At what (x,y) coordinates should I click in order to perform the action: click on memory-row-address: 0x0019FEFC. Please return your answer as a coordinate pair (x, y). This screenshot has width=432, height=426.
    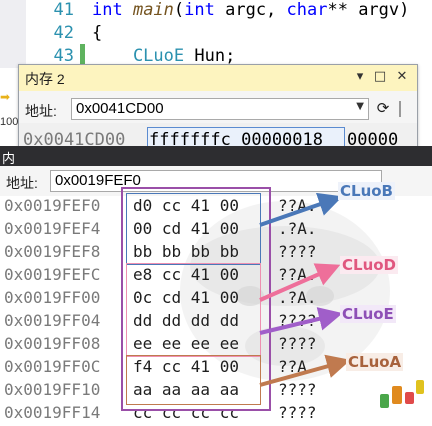
    Looking at the image, I should click on (52, 274).